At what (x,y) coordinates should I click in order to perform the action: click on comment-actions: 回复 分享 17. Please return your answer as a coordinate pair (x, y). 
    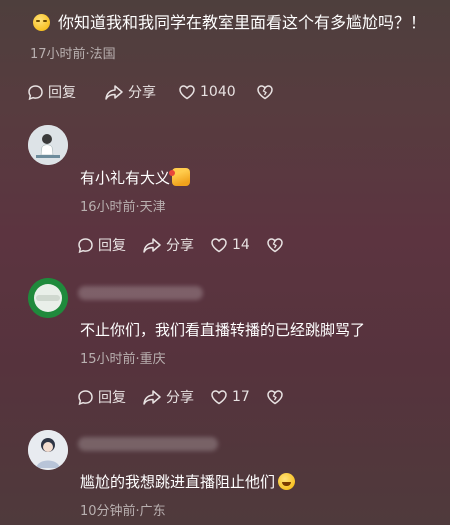
    Looking at the image, I should click on (189, 397).